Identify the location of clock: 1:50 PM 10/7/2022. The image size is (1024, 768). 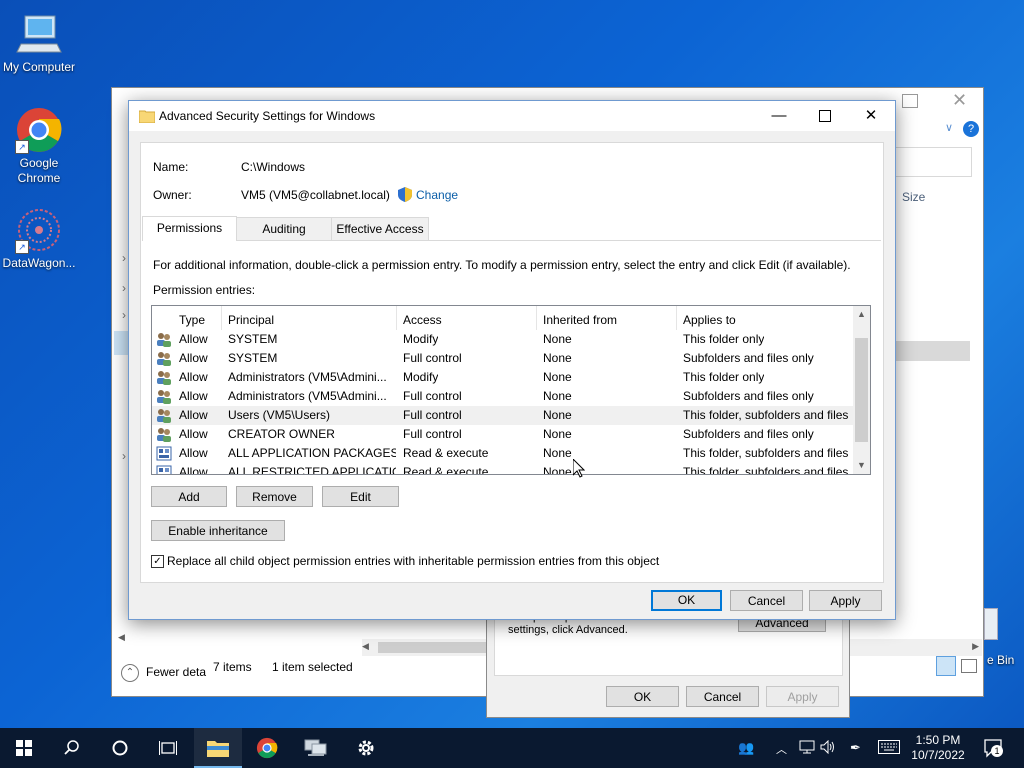
(938, 748).